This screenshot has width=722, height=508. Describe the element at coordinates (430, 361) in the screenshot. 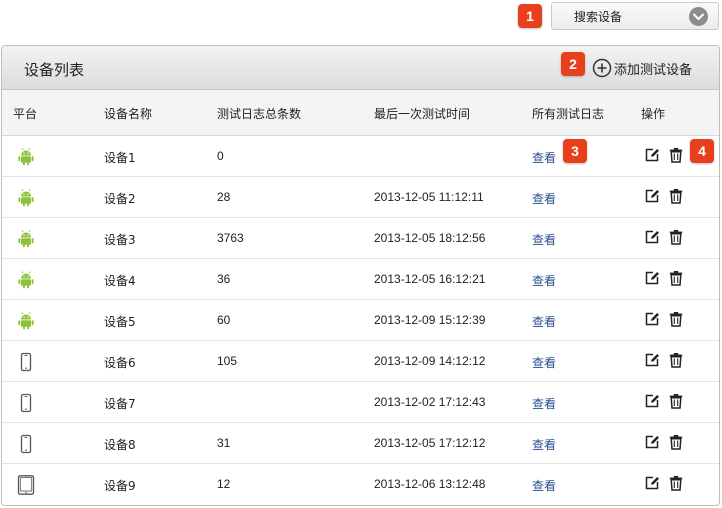

I see `last-test-time: 2013-12-09 14:12:12` at that location.